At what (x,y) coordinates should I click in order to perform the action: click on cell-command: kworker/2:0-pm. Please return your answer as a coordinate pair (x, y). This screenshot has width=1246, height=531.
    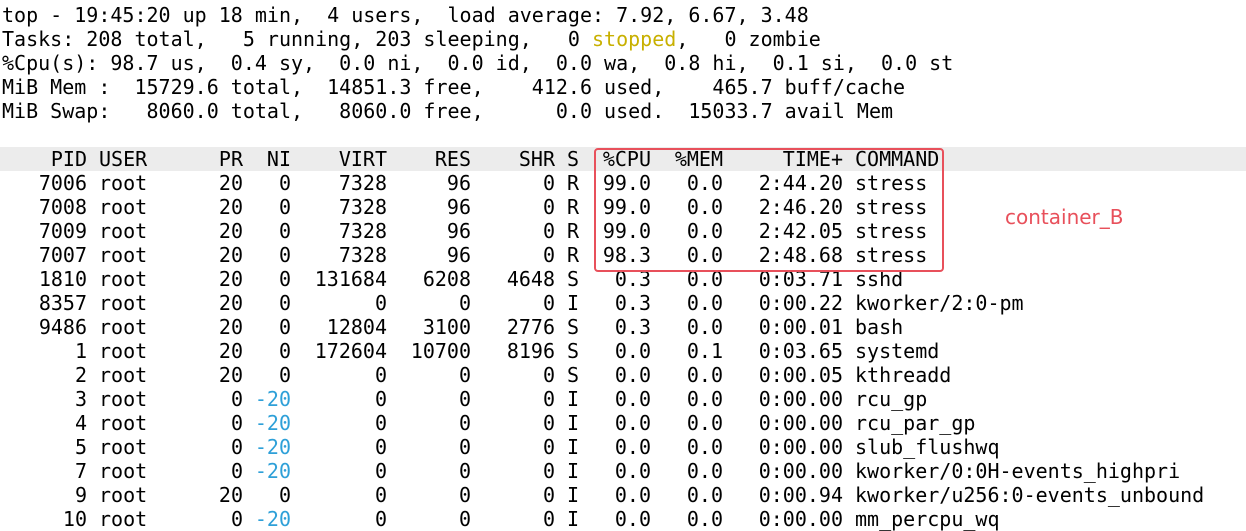
    Looking at the image, I should click on (939, 303).